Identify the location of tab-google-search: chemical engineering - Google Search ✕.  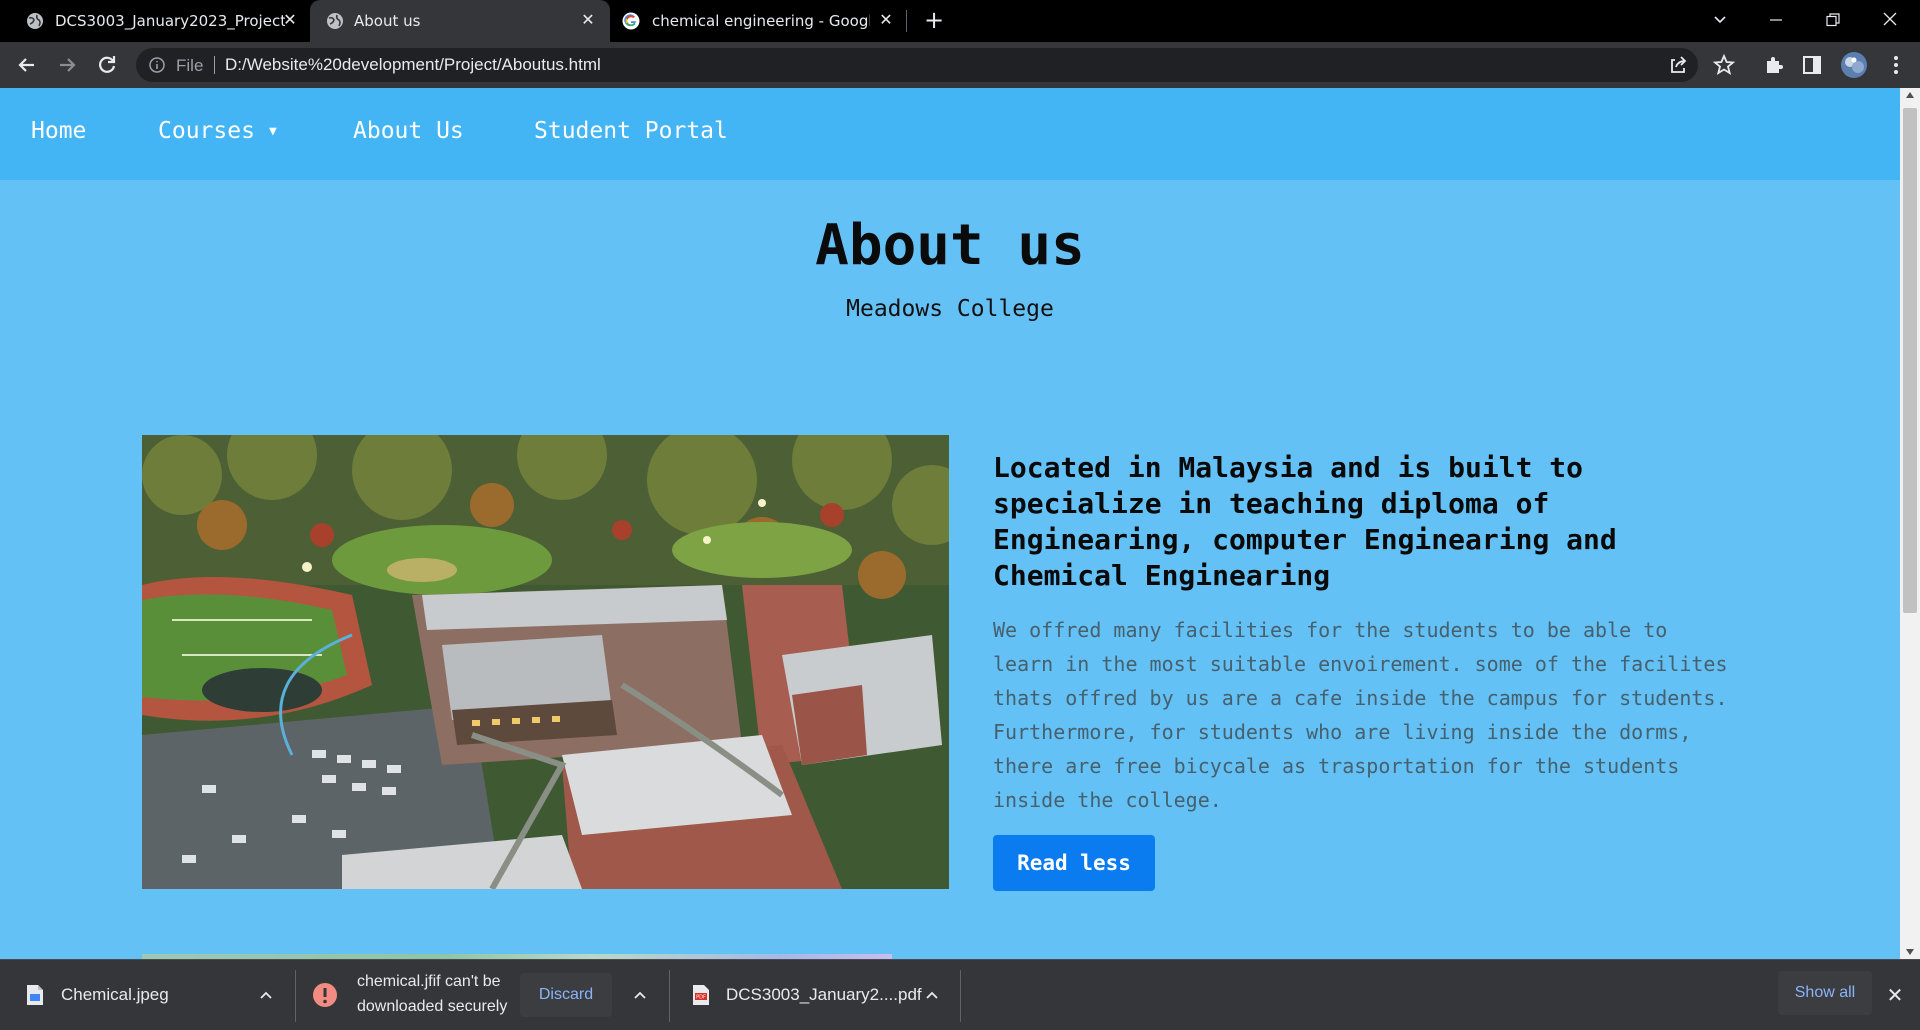
(757, 21).